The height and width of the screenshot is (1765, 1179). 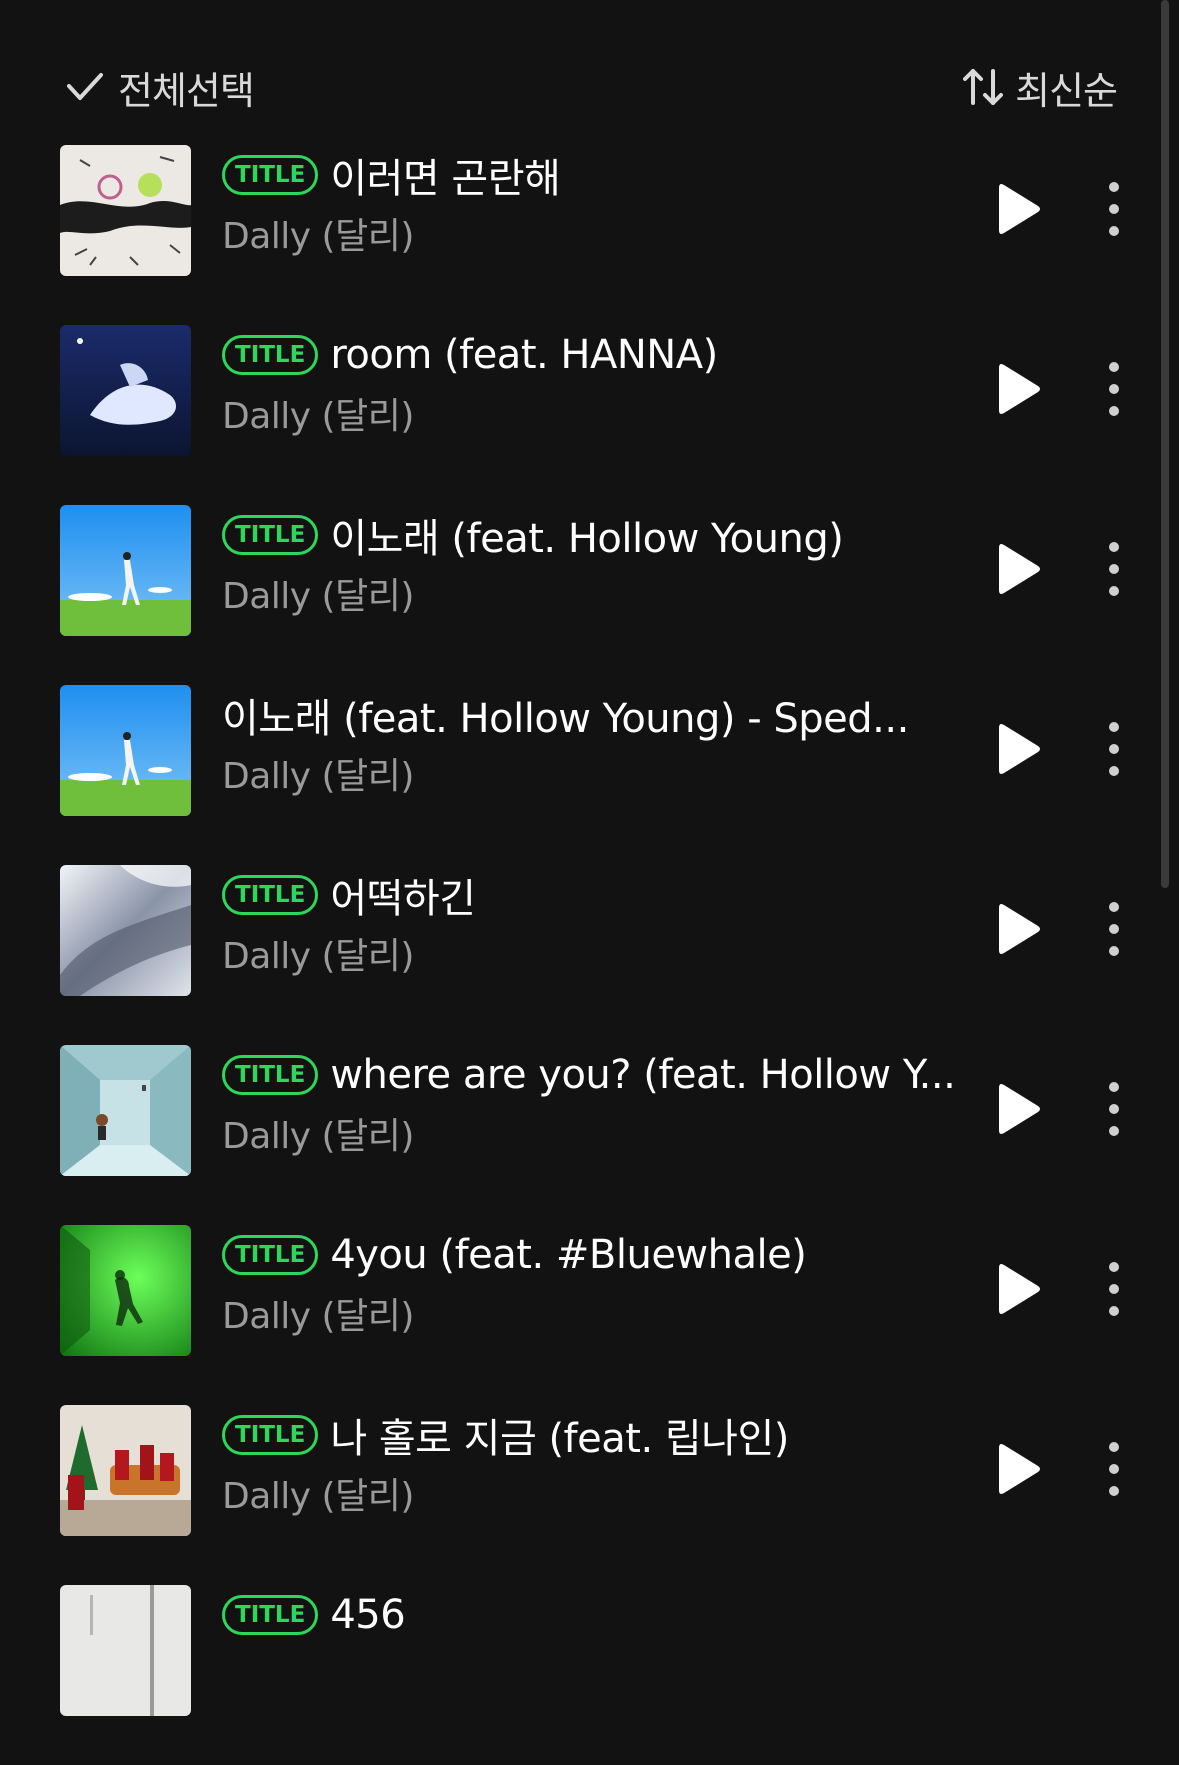 I want to click on scrollbar, so click(x=1165, y=444).